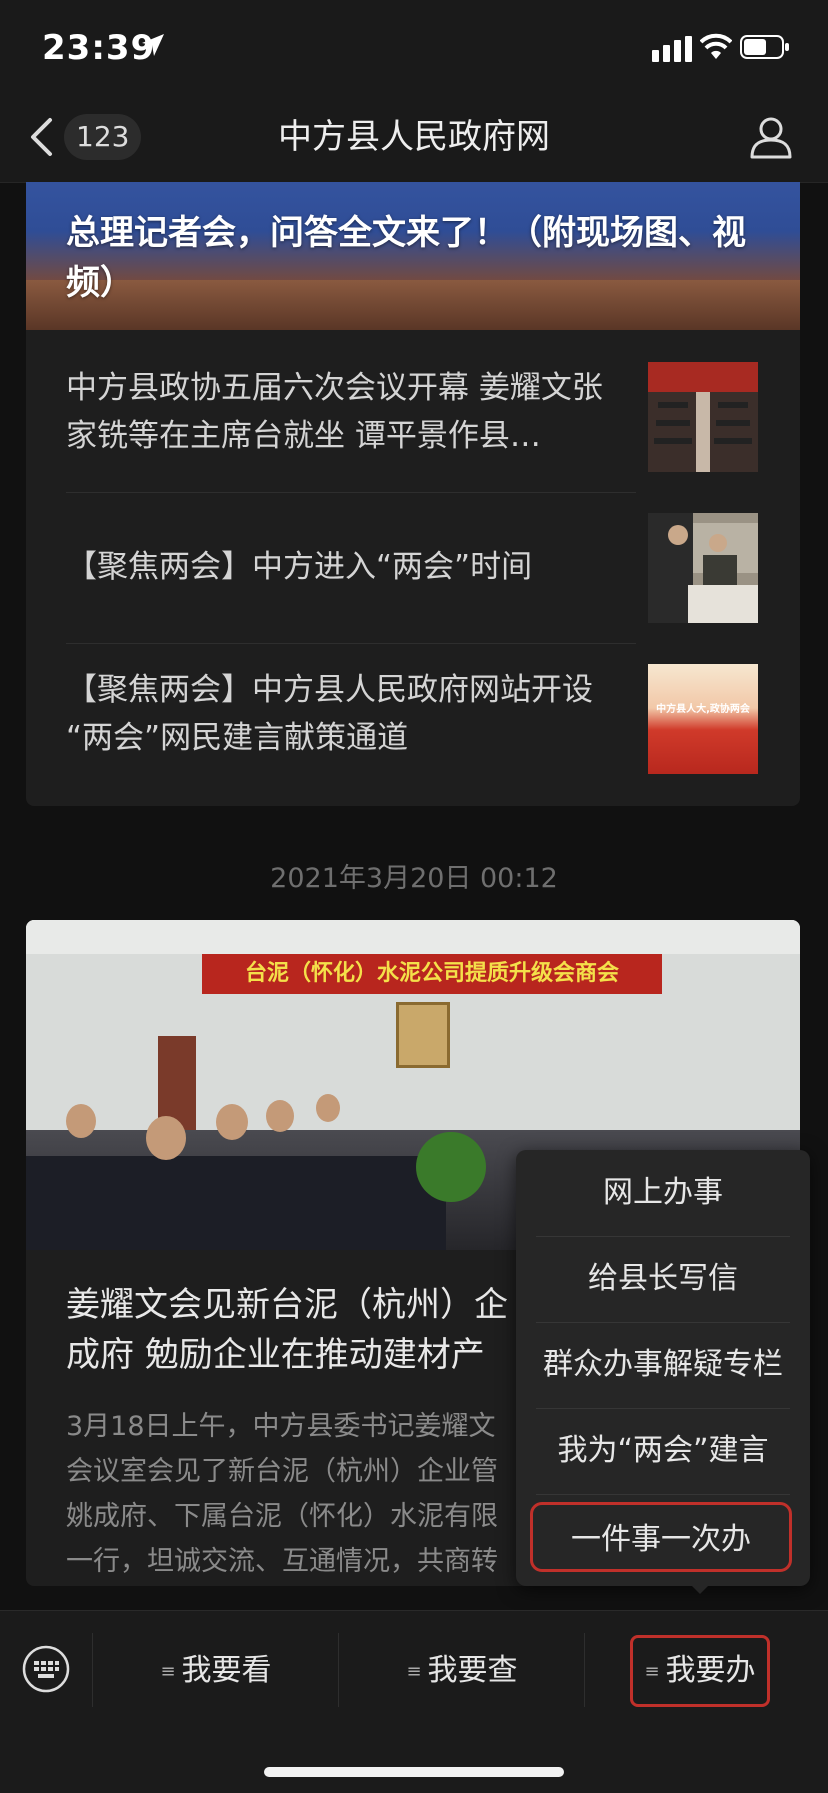 The height and width of the screenshot is (1793, 828). I want to click on popup-menu: 网上办事 给县长写信 群众办事解疑专栏 我为“两会”建言 一件事一次办, so click(663, 1368).